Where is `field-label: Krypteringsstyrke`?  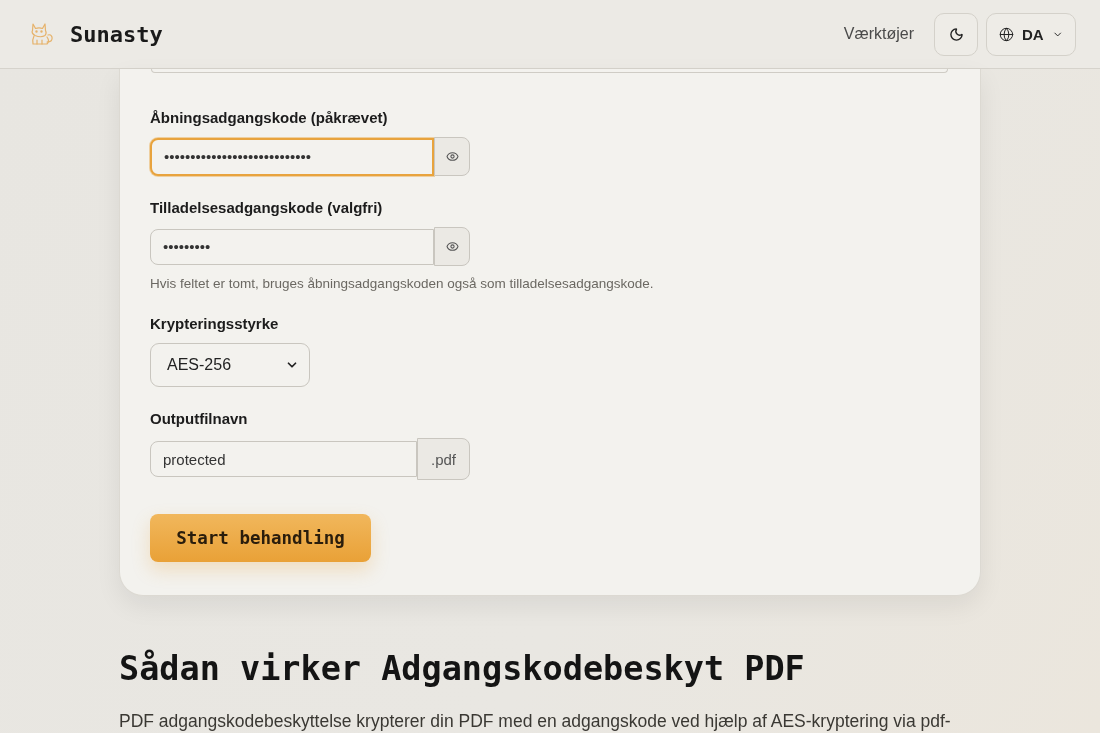
field-label: Krypteringsstyrke is located at coordinates (214, 324).